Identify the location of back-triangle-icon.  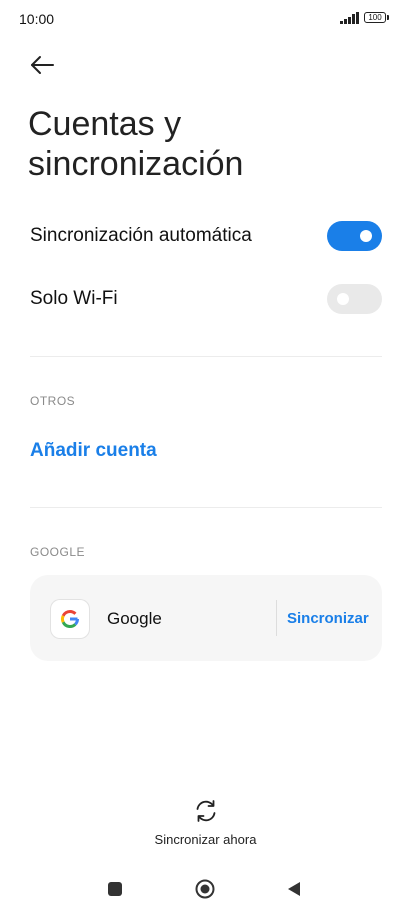
(294, 889).